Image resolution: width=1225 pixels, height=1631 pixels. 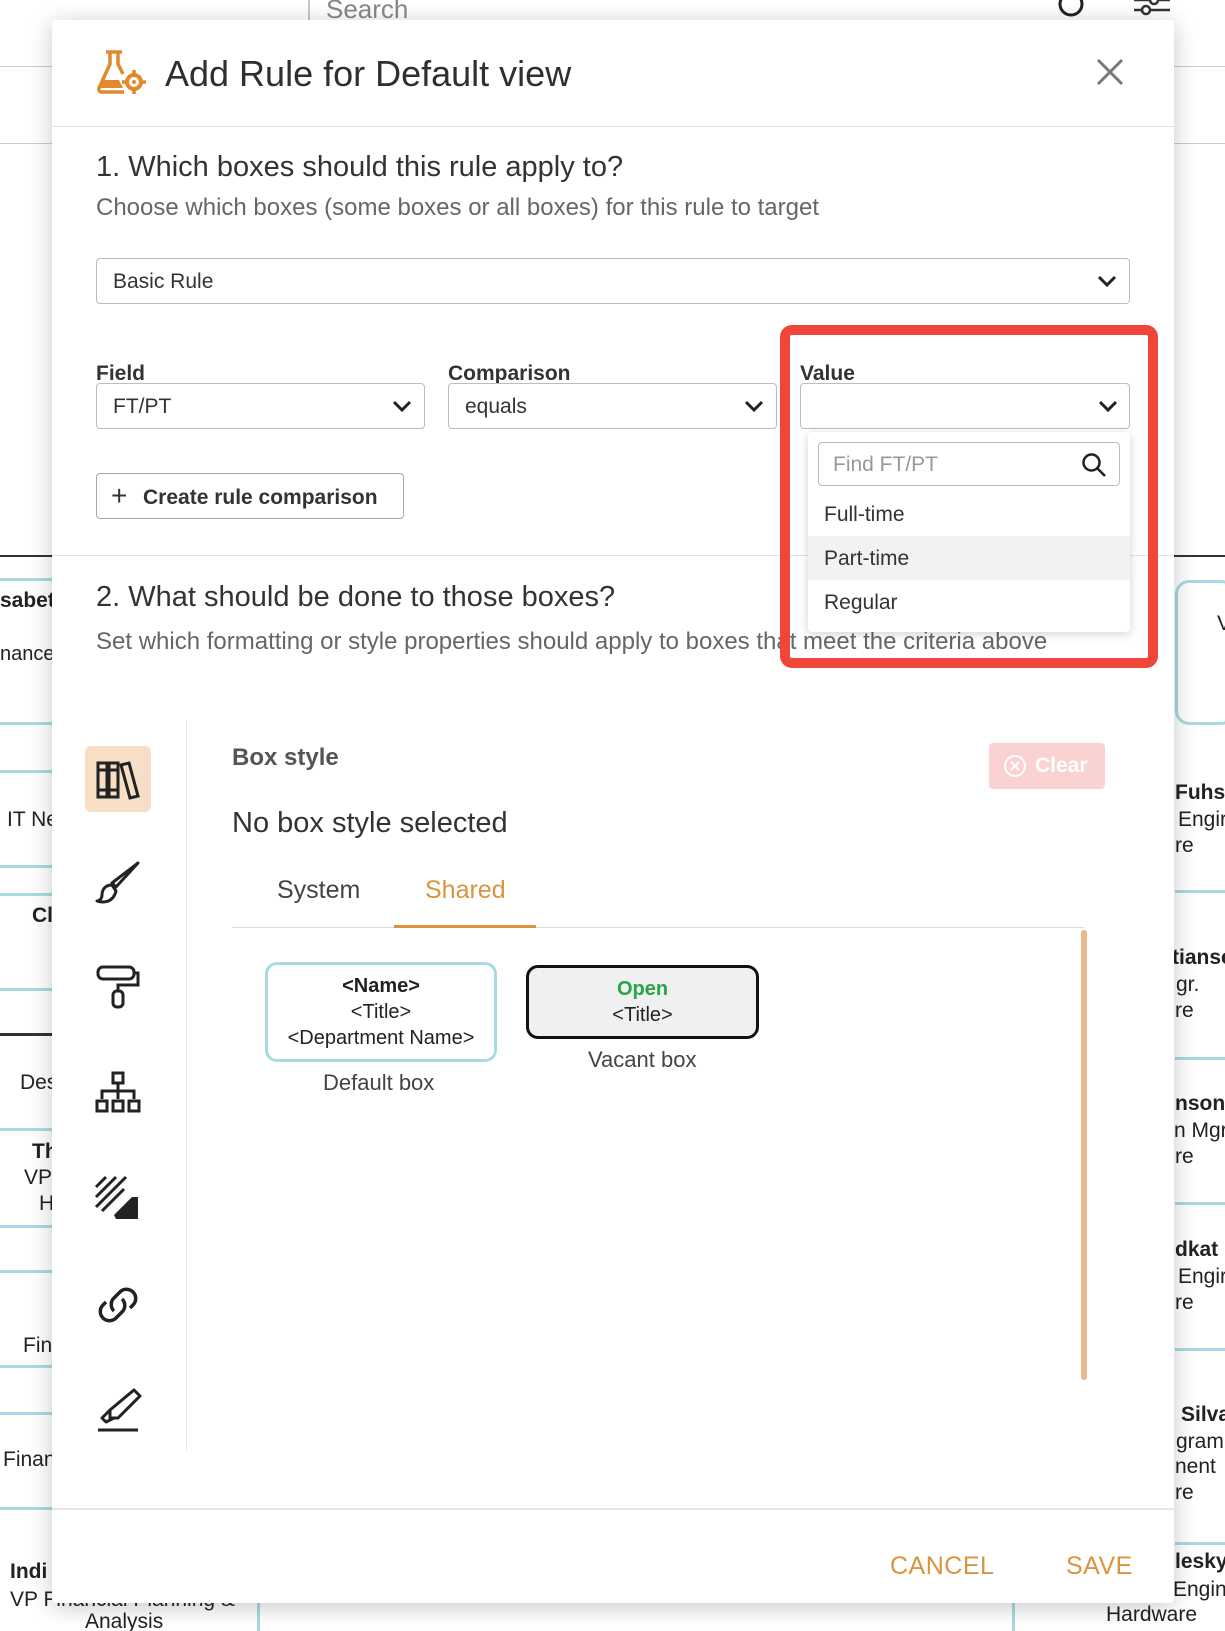 What do you see at coordinates (965, 406) in the screenshot?
I see `value-select` at bounding box center [965, 406].